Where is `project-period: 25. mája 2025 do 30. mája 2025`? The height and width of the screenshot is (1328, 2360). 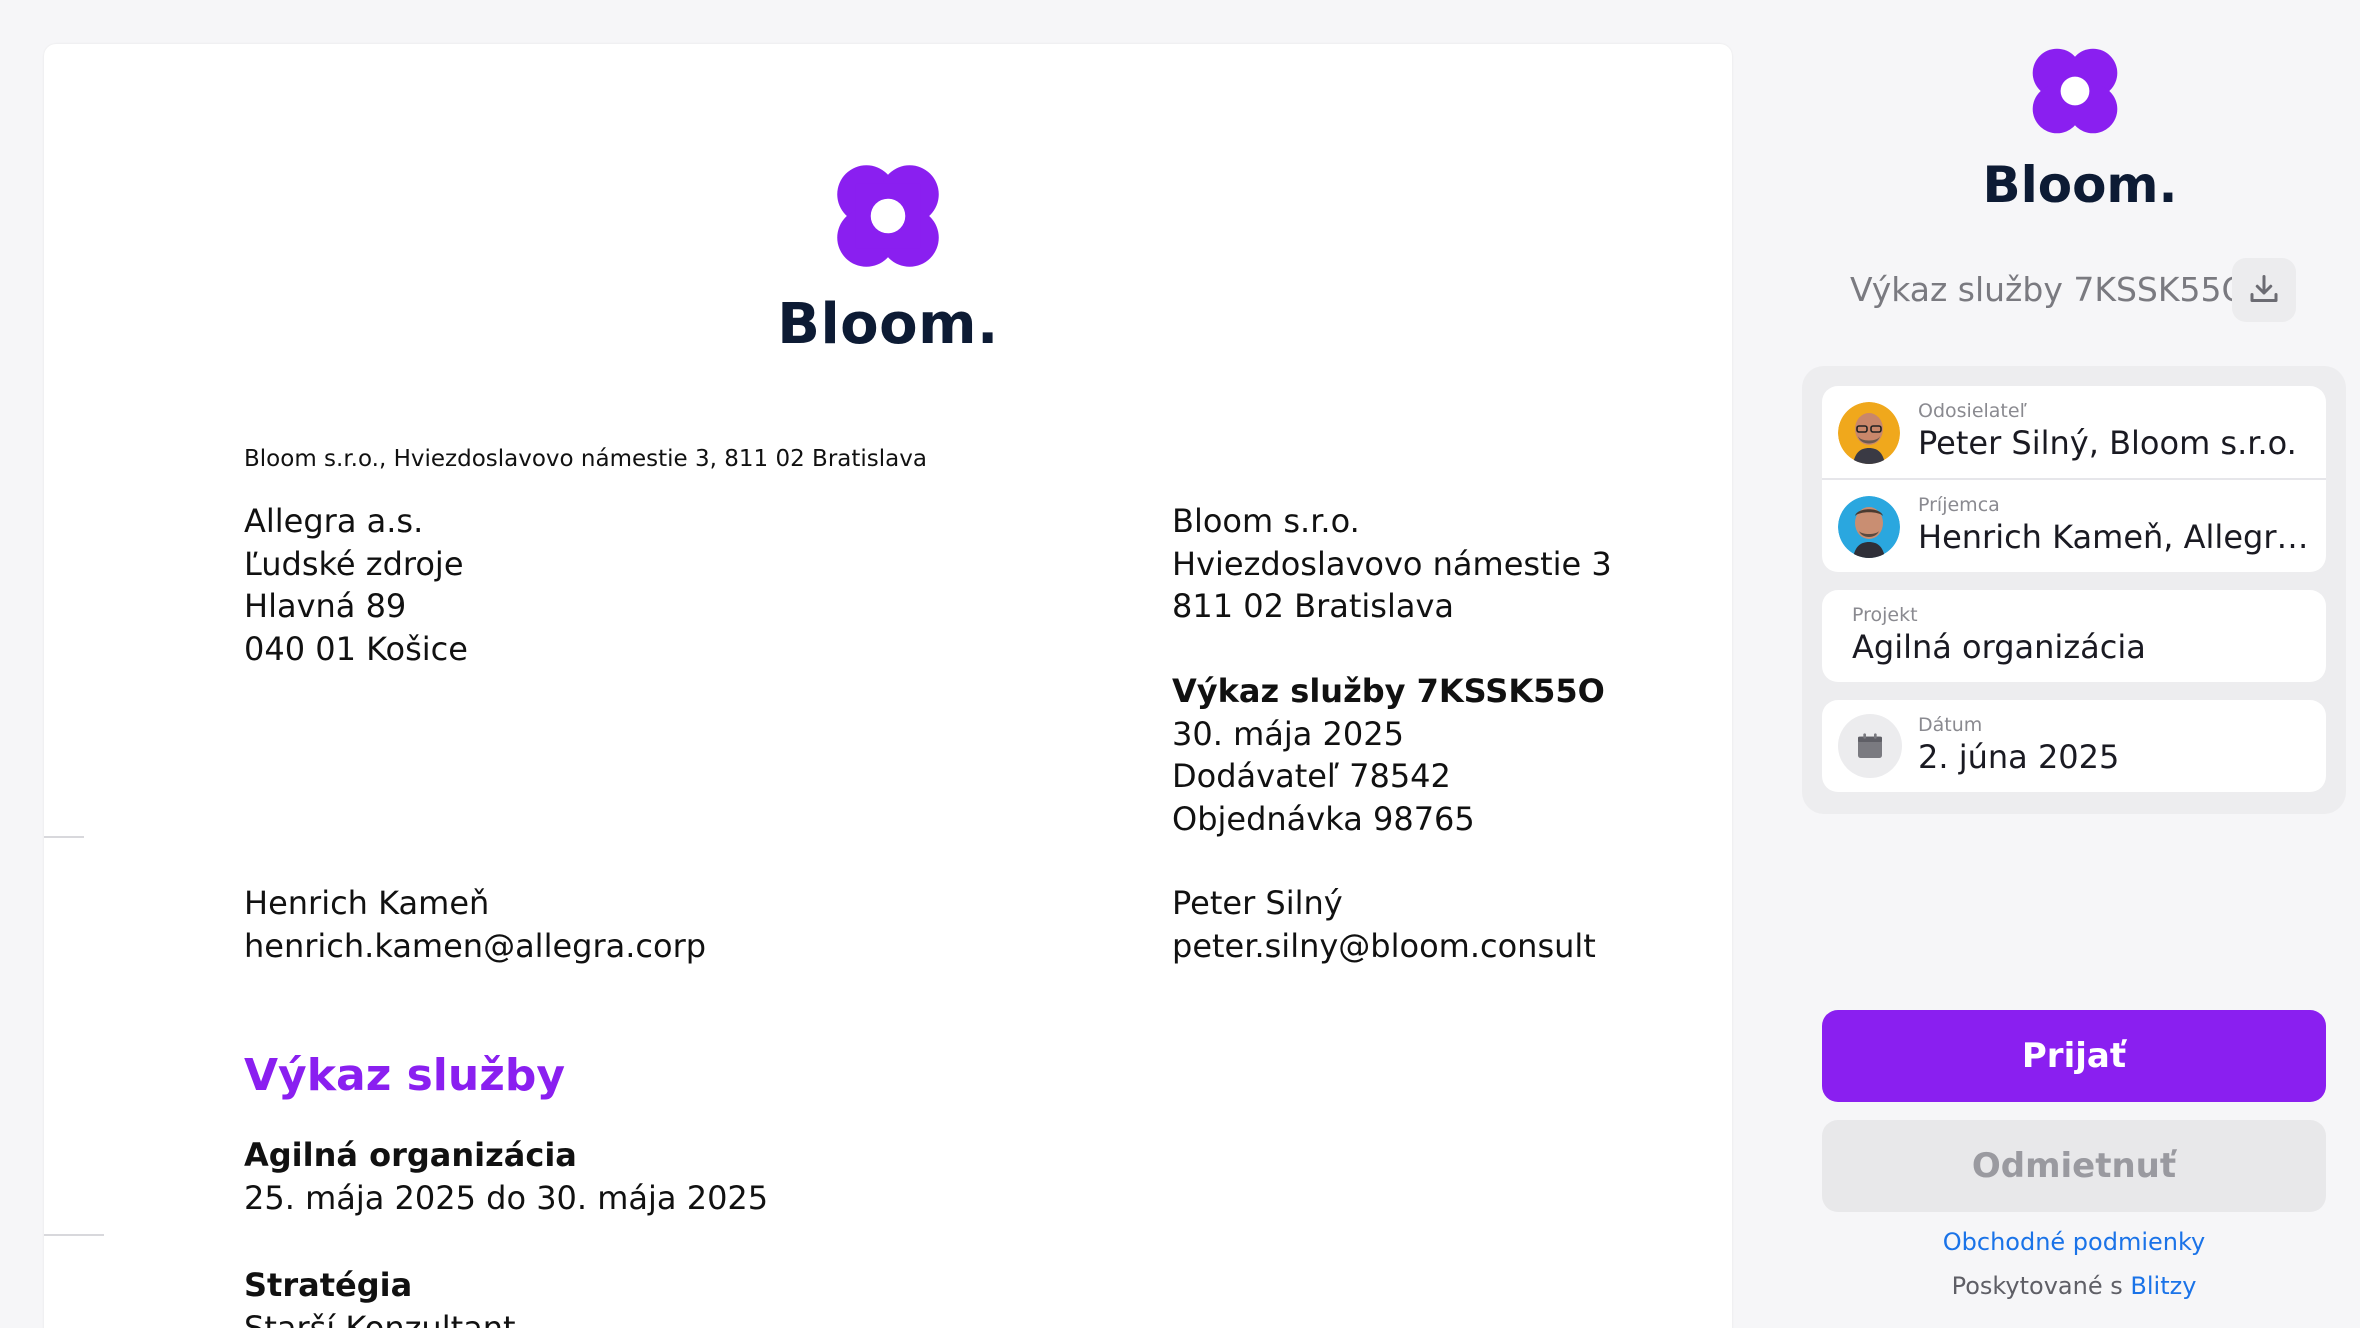
project-period: 25. mája 2025 do 30. mája 2025 is located at coordinates (506, 1197).